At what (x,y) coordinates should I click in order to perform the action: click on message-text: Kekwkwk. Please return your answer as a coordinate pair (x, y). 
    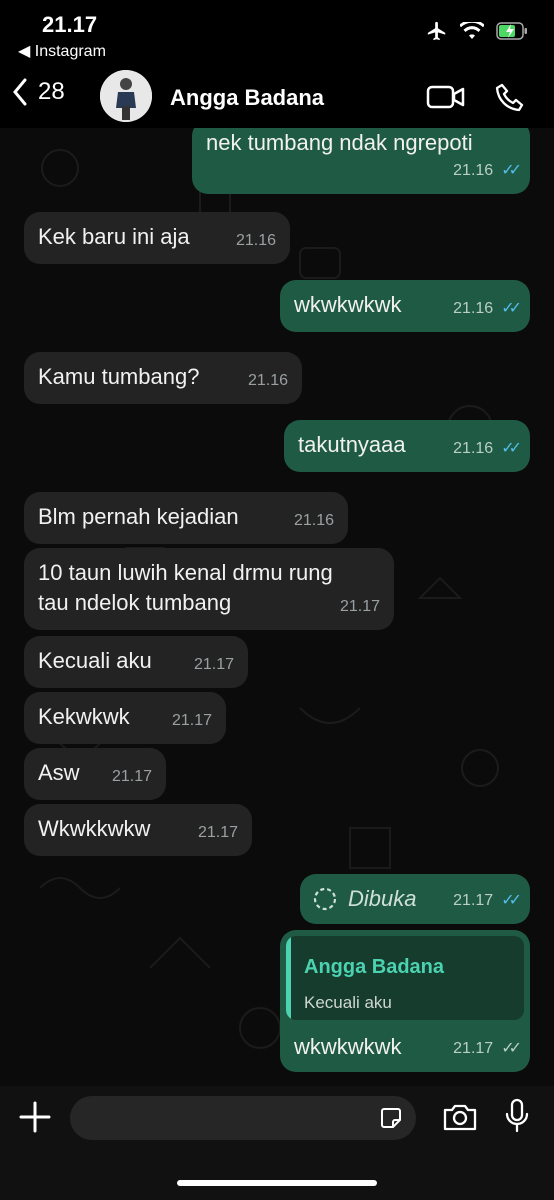
    Looking at the image, I should click on (84, 716).